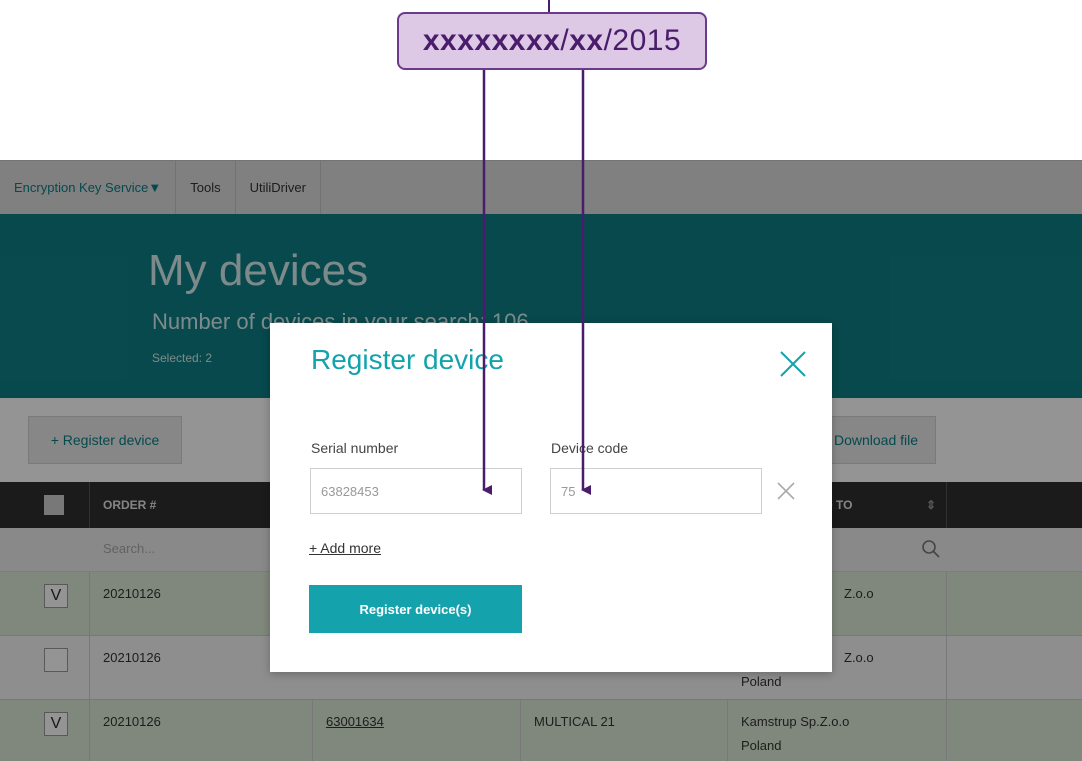  I want to click on callout-code-part: xx, so click(586, 40).